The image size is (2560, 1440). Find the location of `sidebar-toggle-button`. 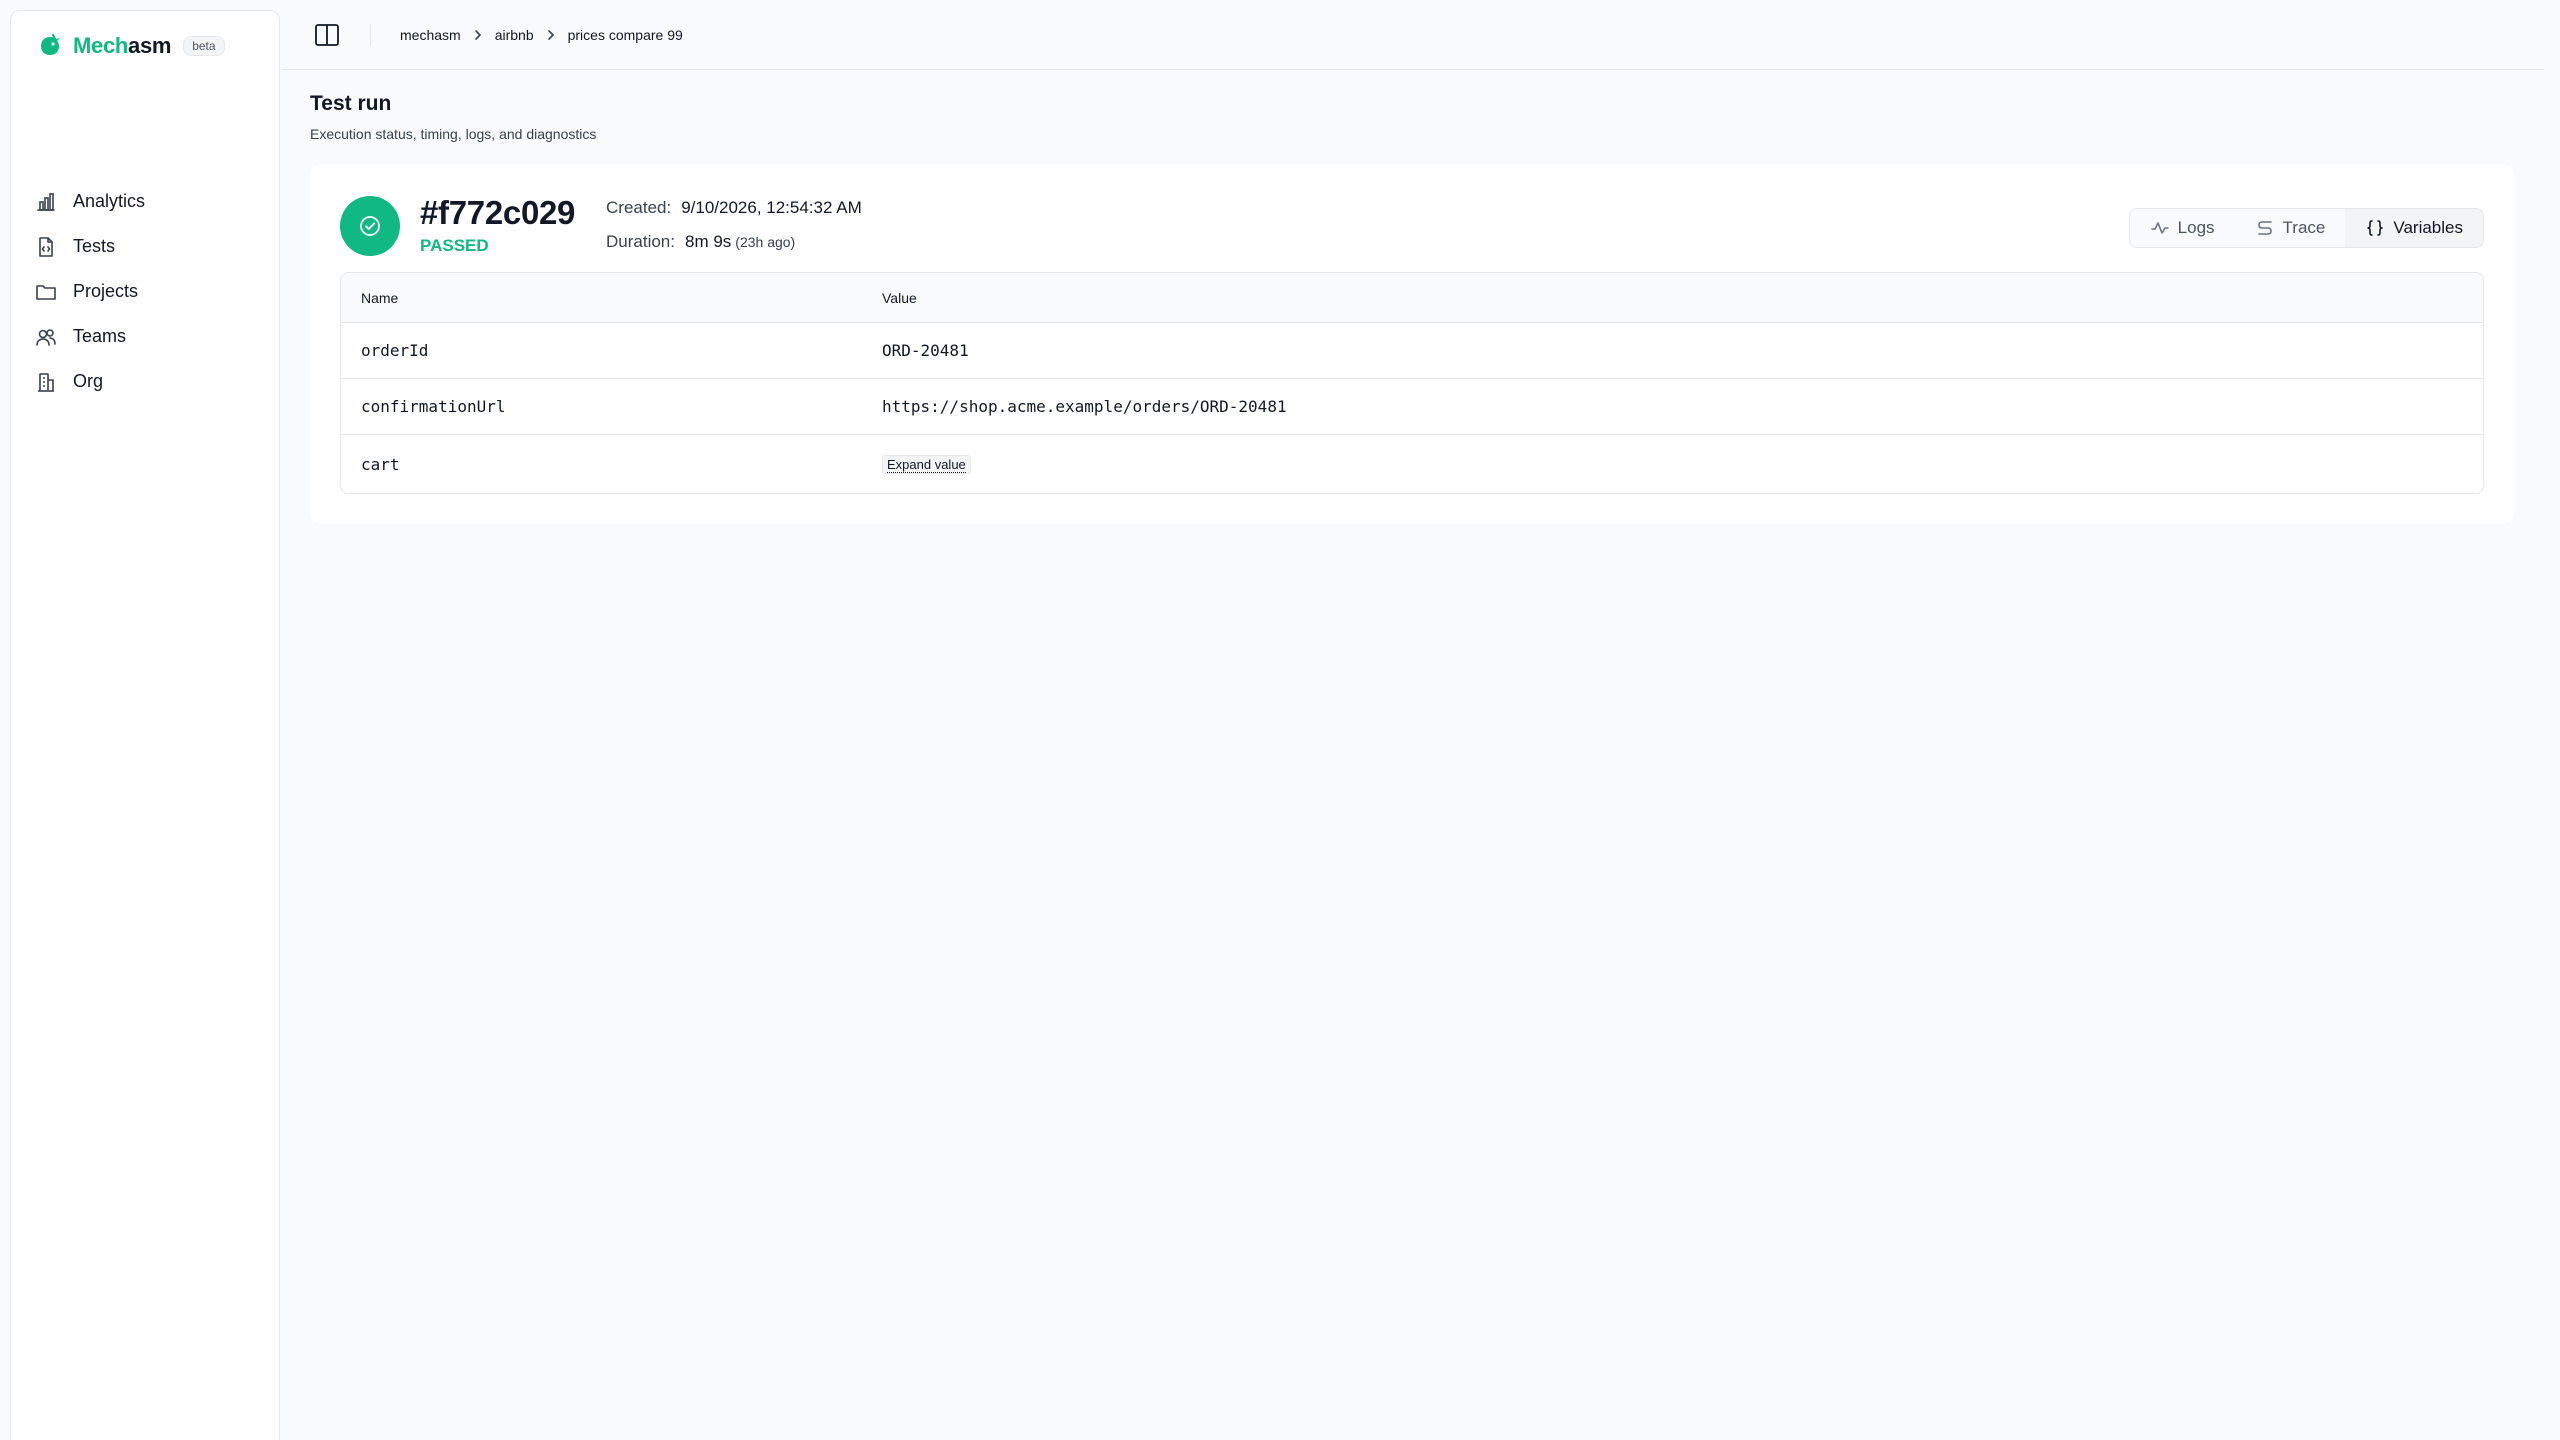

sidebar-toggle-button is located at coordinates (327, 35).